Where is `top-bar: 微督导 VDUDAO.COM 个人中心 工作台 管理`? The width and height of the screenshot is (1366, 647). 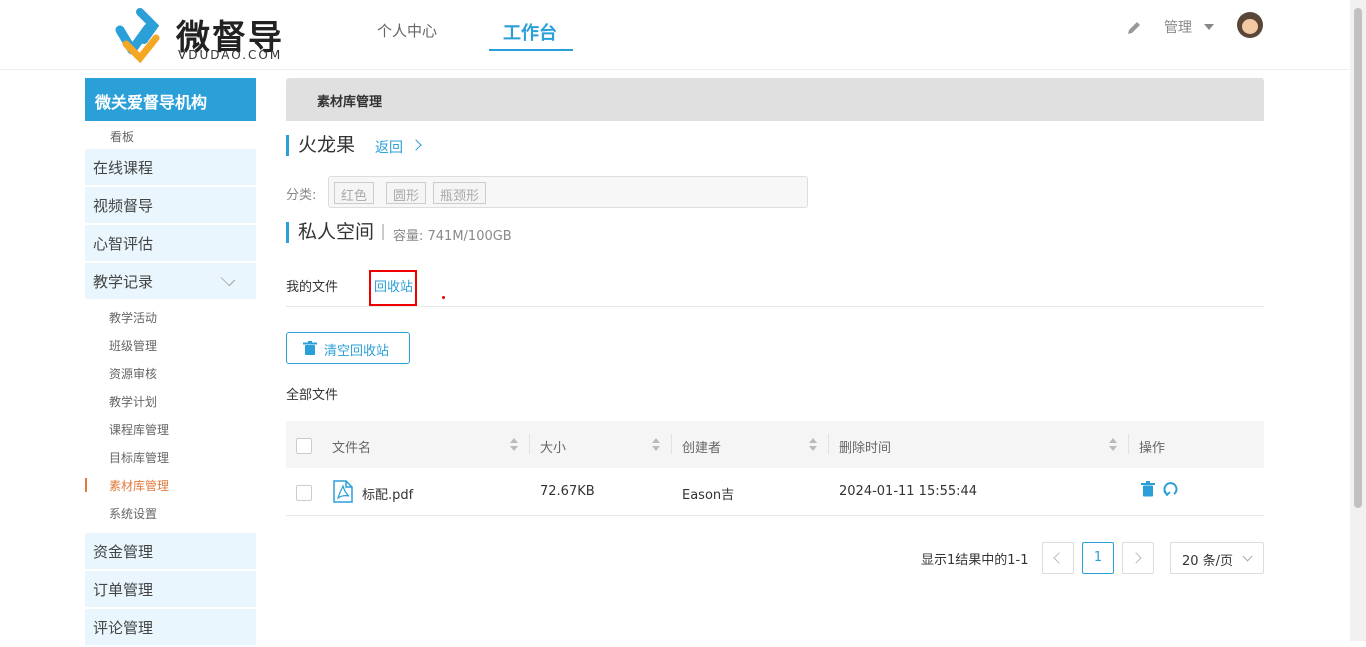
top-bar: 微督导 VDUDAO.COM 个人中心 工作台 管理 is located at coordinates (675, 35).